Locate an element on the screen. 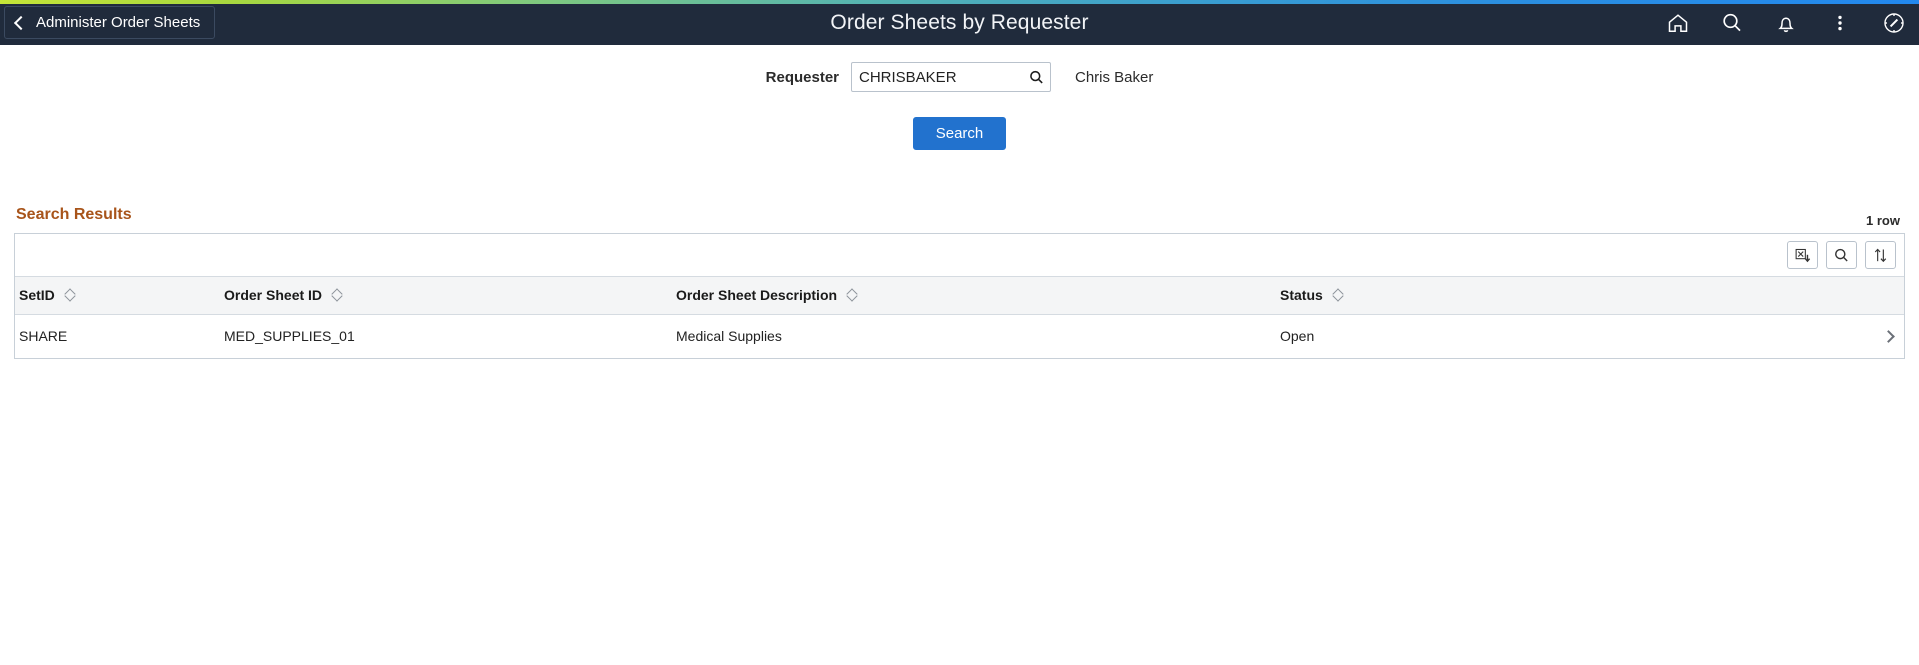 The image size is (1919, 665). column-header-order-sheet-description-label: Order Sheet Description is located at coordinates (757, 295).